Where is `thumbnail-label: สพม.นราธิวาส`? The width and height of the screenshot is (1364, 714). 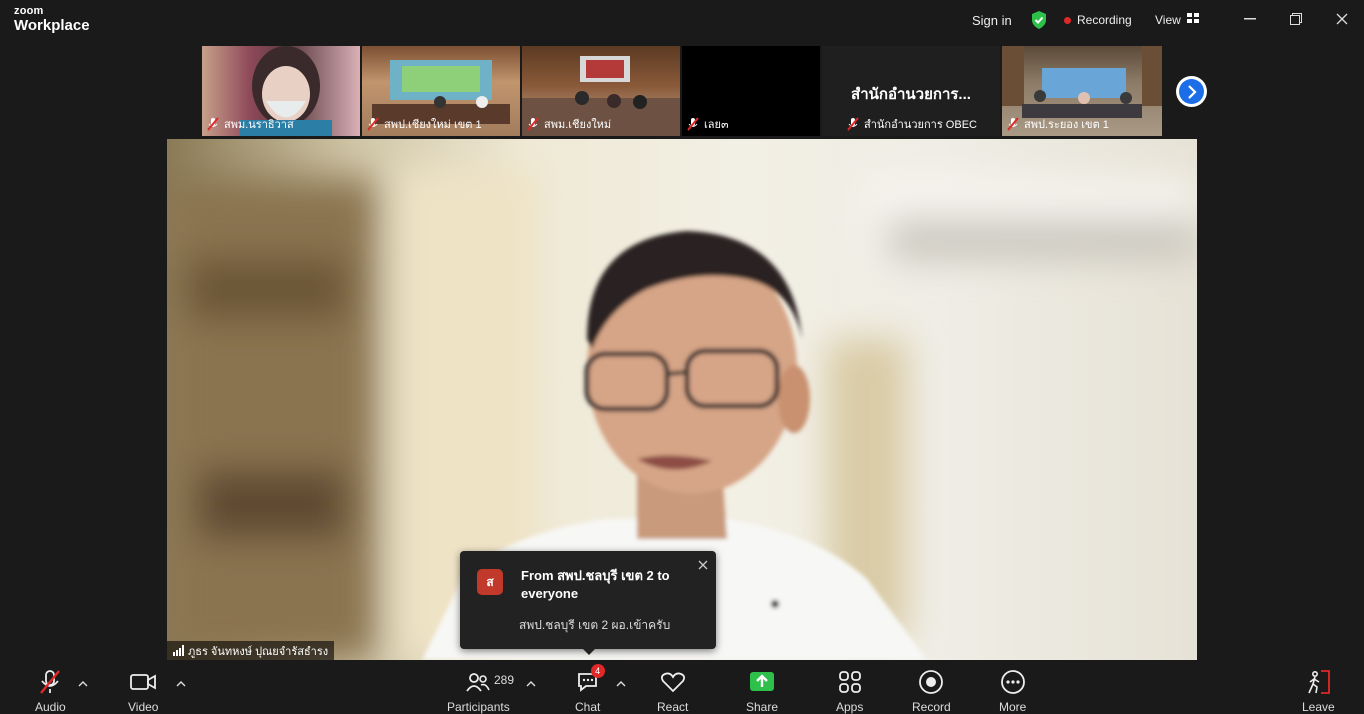
thumbnail-label: สพม.นราธิวาส is located at coordinates (250, 124).